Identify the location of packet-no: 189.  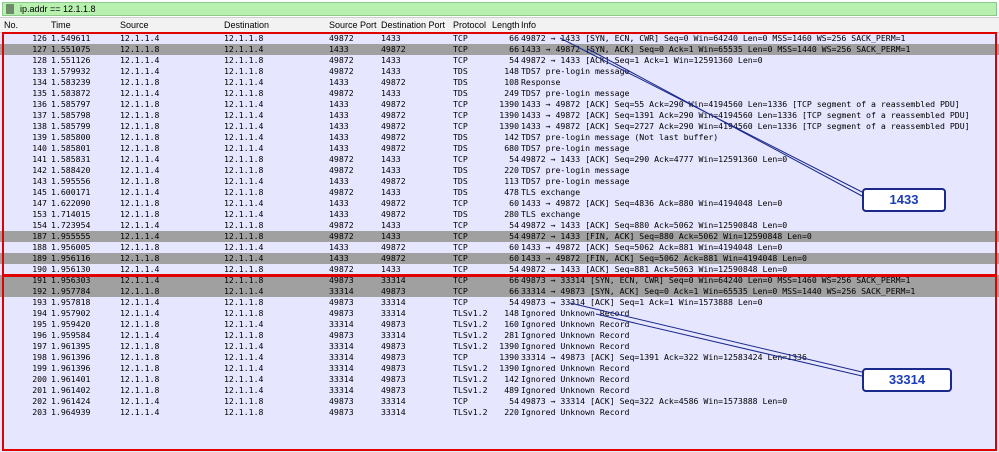
(39, 258).